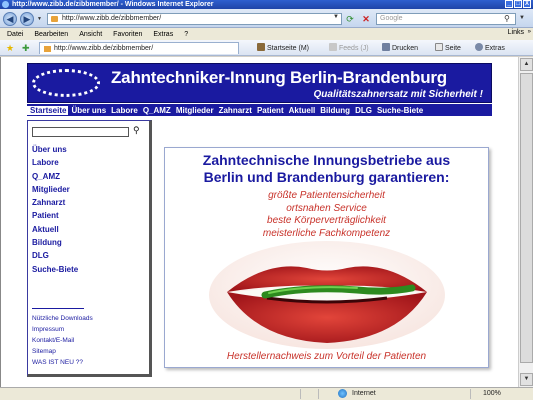 Image resolution: width=533 pixels, height=400 pixels. What do you see at coordinates (62, 318) in the screenshot?
I see `link-downloads: Nützliche Downloads` at bounding box center [62, 318].